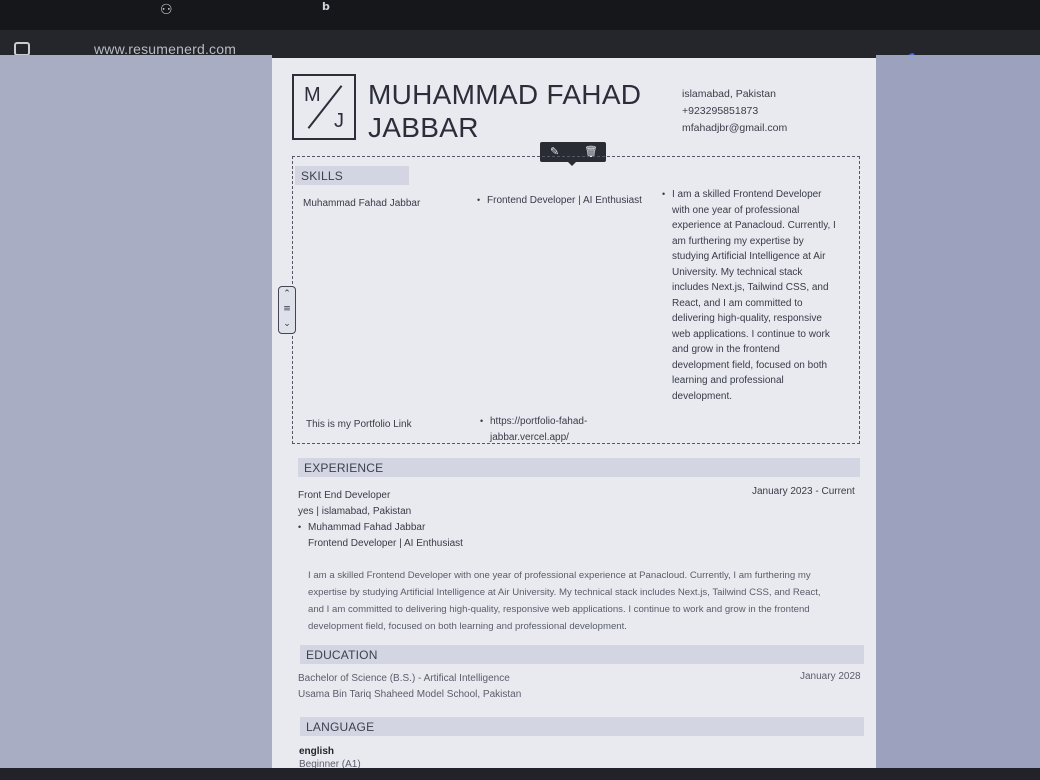 Image resolution: width=1040 pixels, height=780 pixels. I want to click on experience-heading: EXPERIENCE, so click(579, 467).